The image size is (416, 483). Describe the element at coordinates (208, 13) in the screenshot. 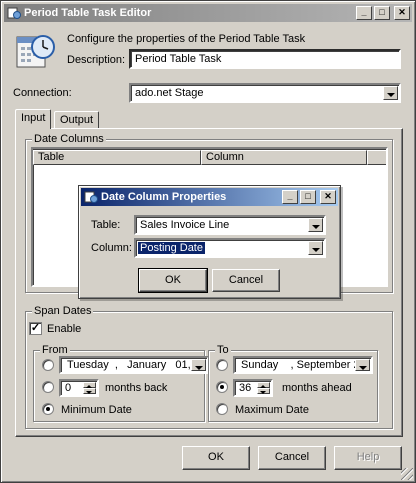

I see `main-title-bar: Period Table Task Editor _ □ ✕` at that location.